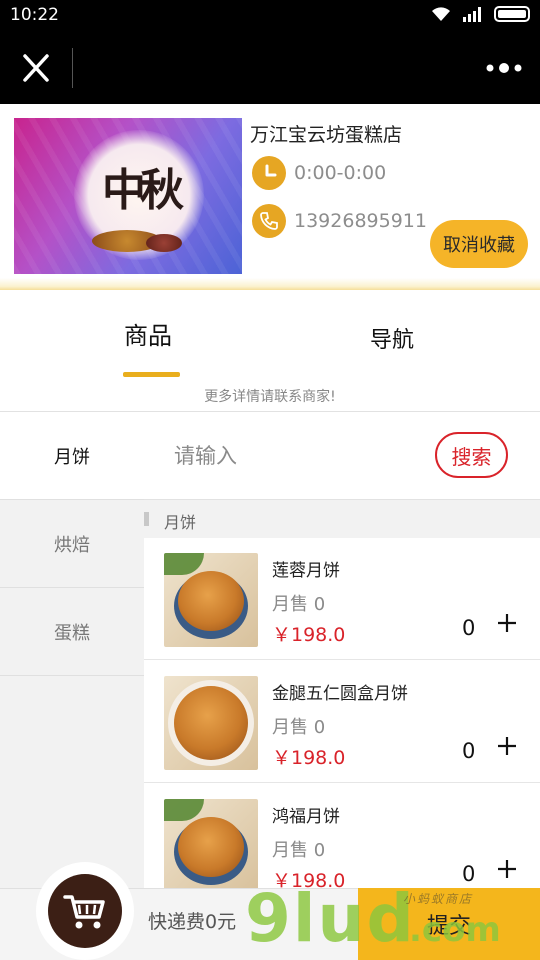 This screenshot has width=540, height=960. I want to click on banner-calligraphy: 中秋, so click(143, 190).